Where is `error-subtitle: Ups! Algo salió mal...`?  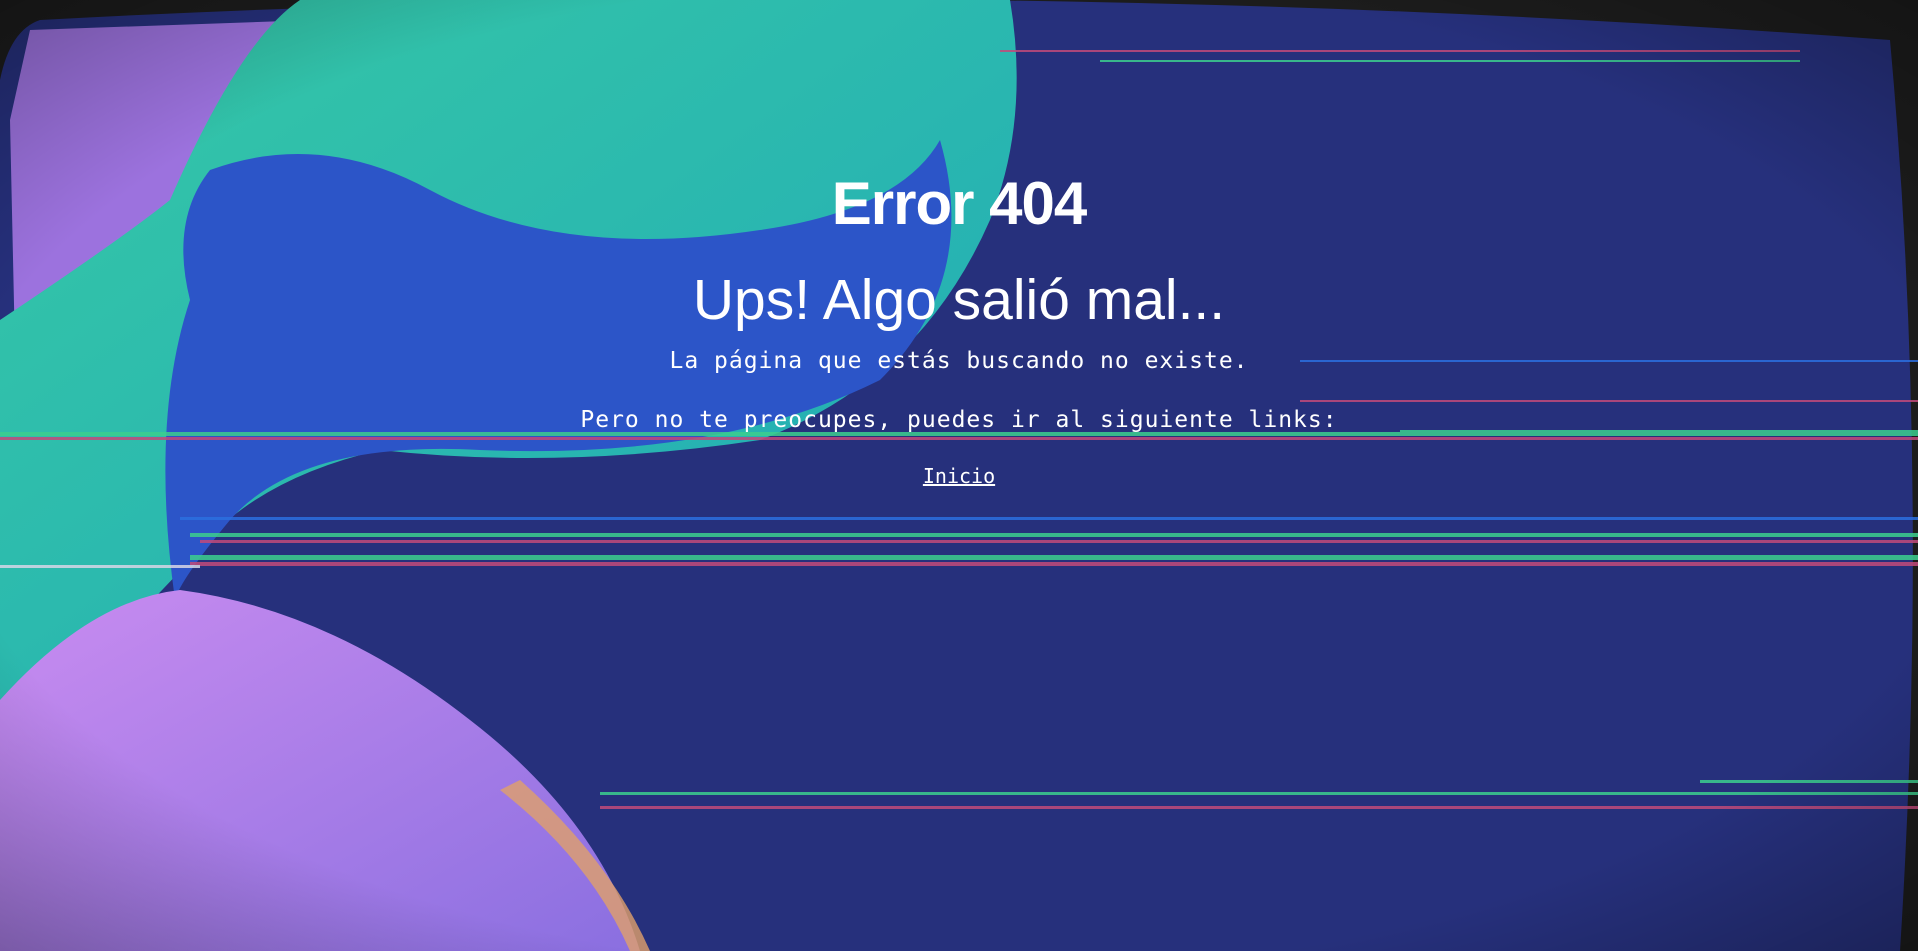 error-subtitle: Ups! Algo salió mal... is located at coordinates (959, 300).